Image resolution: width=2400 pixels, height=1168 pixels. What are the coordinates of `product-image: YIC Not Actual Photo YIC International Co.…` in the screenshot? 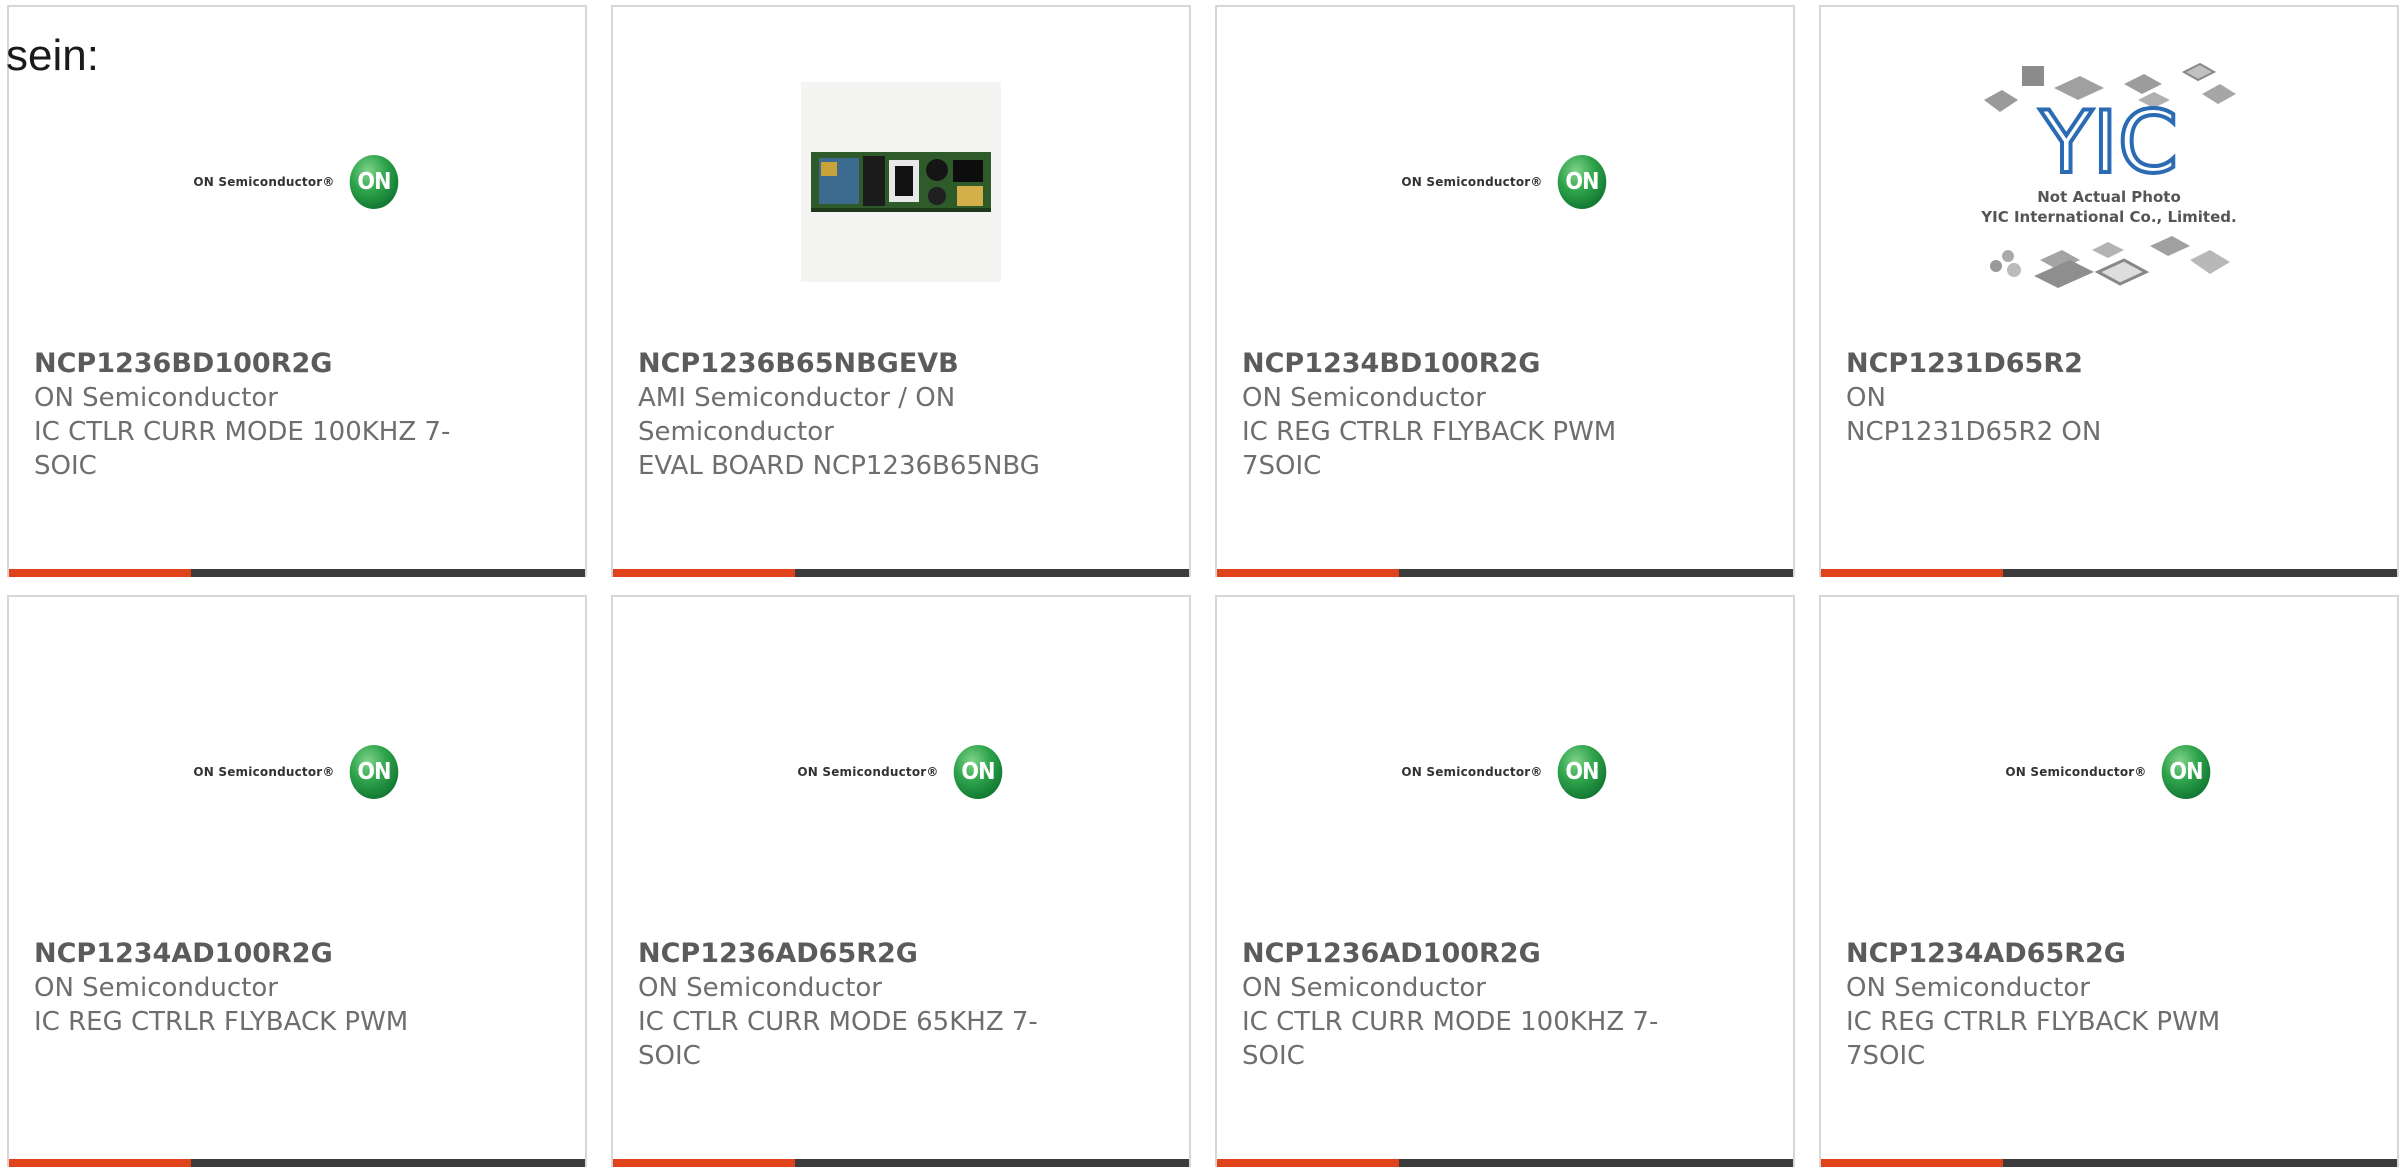 It's located at (2109, 179).